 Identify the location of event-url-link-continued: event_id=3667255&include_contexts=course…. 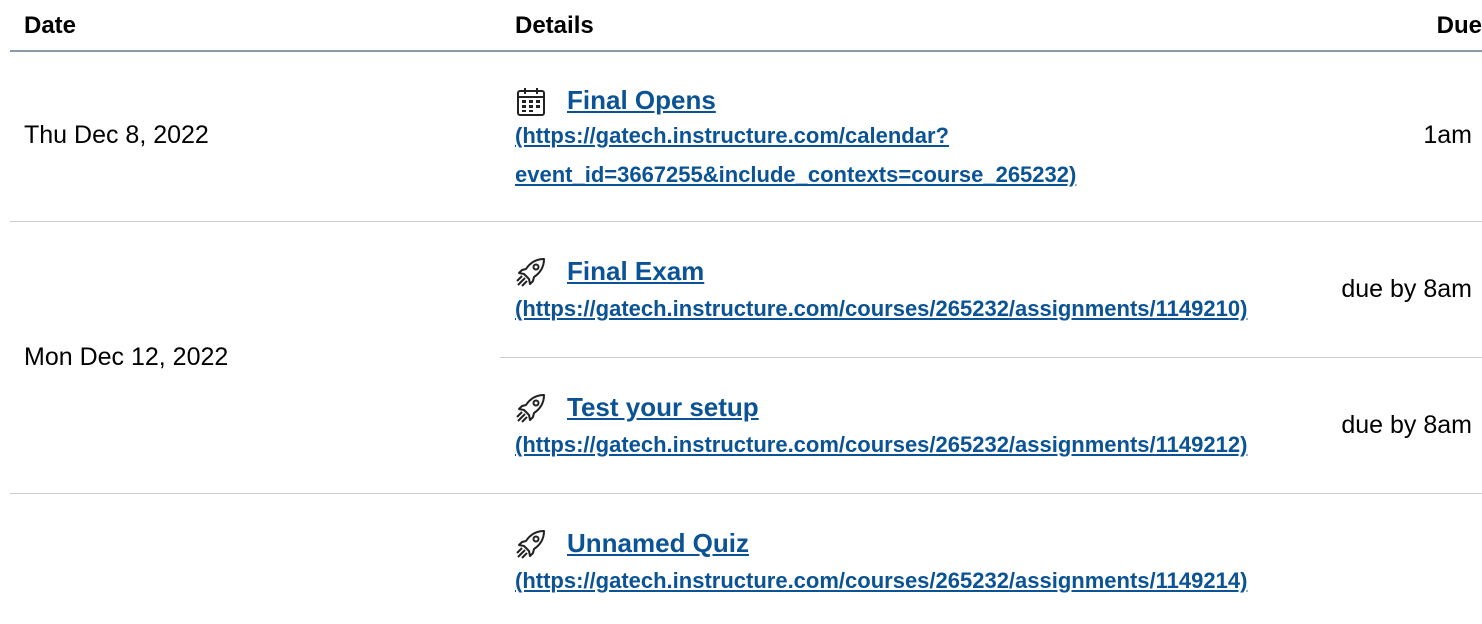
(795, 175).